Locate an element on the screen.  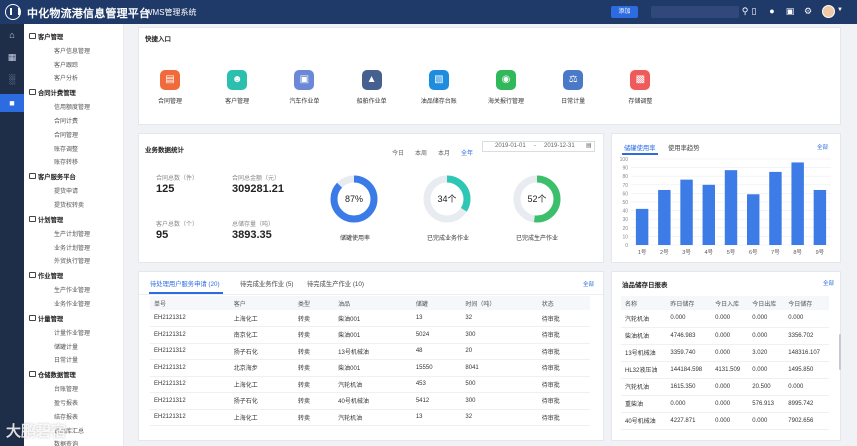
table-cell: 453 is located at coordinates (436, 384).